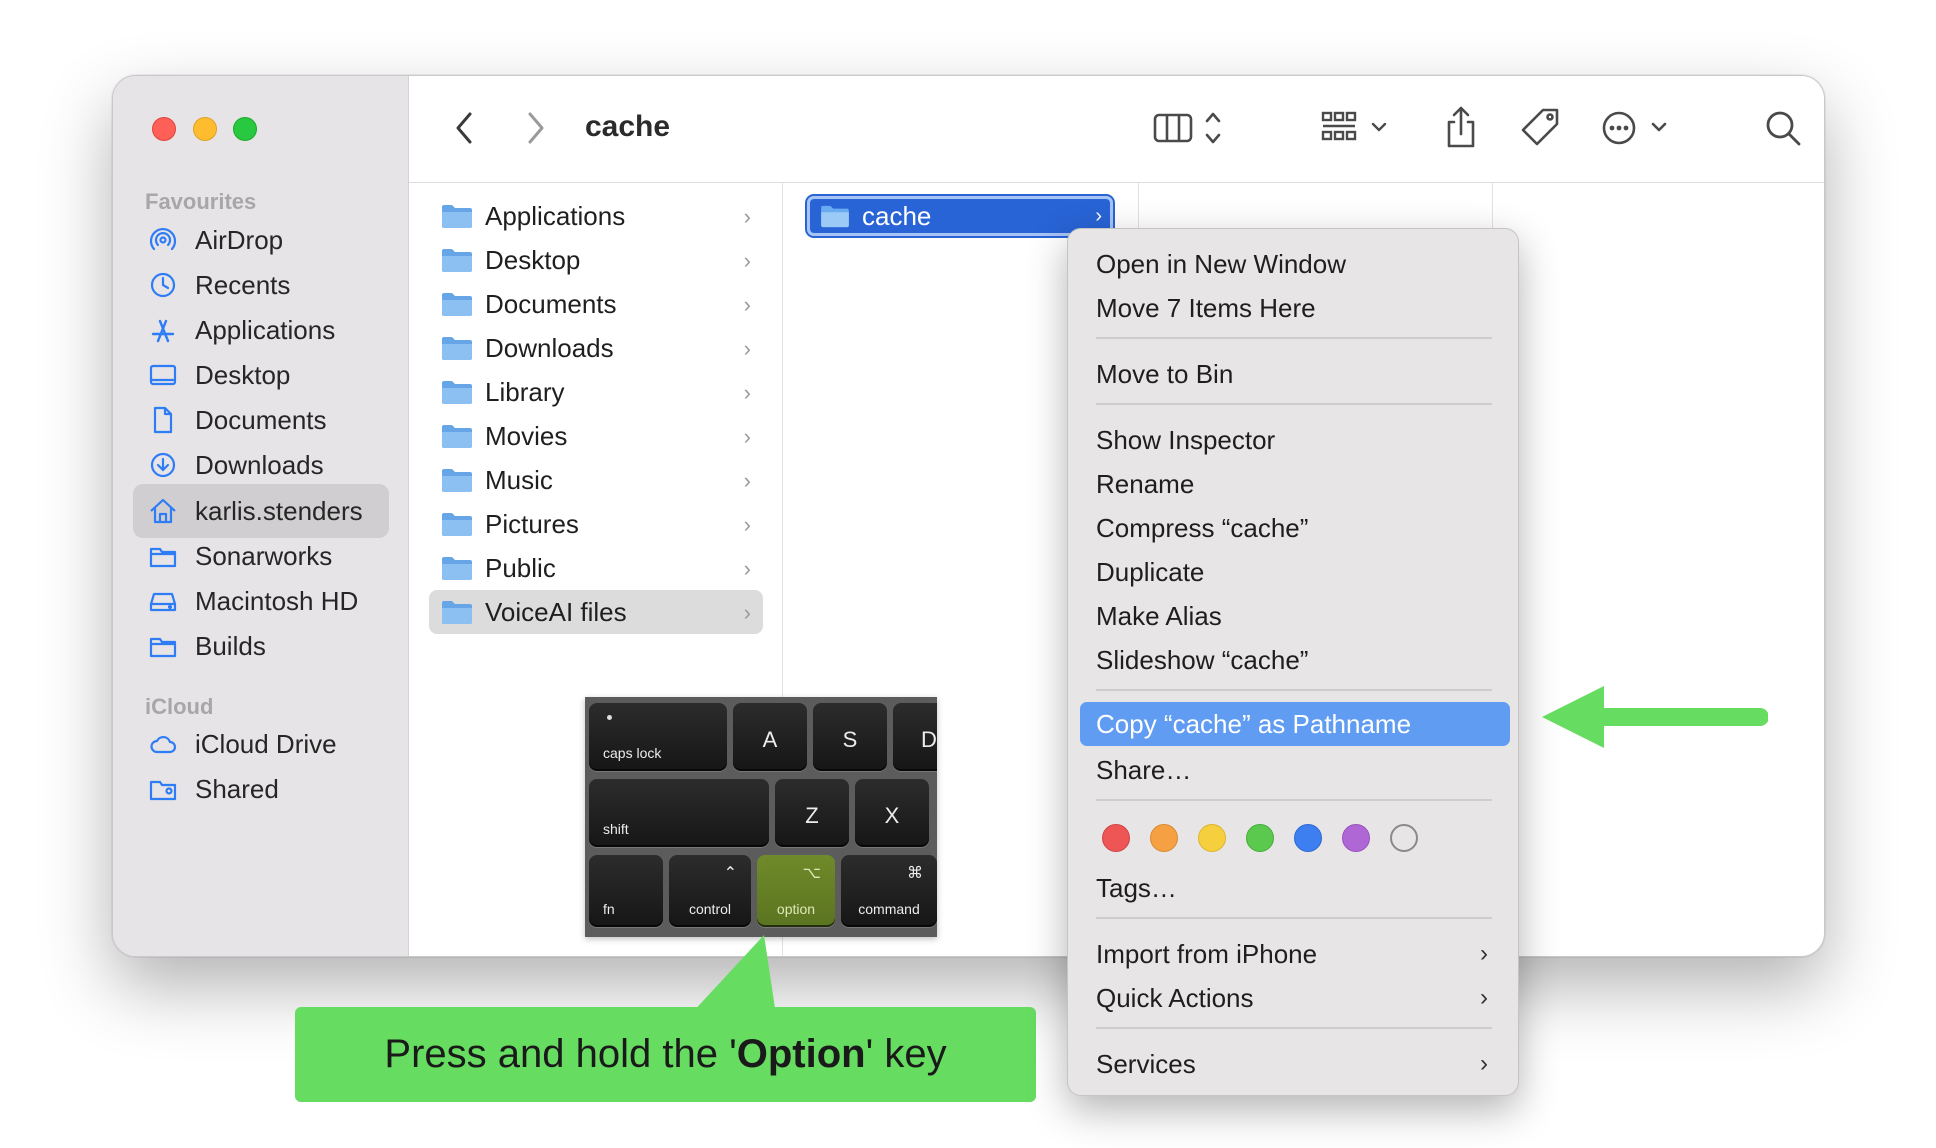  I want to click on menu-item-import-iphone: Import from iPhone ›, so click(1293, 954).